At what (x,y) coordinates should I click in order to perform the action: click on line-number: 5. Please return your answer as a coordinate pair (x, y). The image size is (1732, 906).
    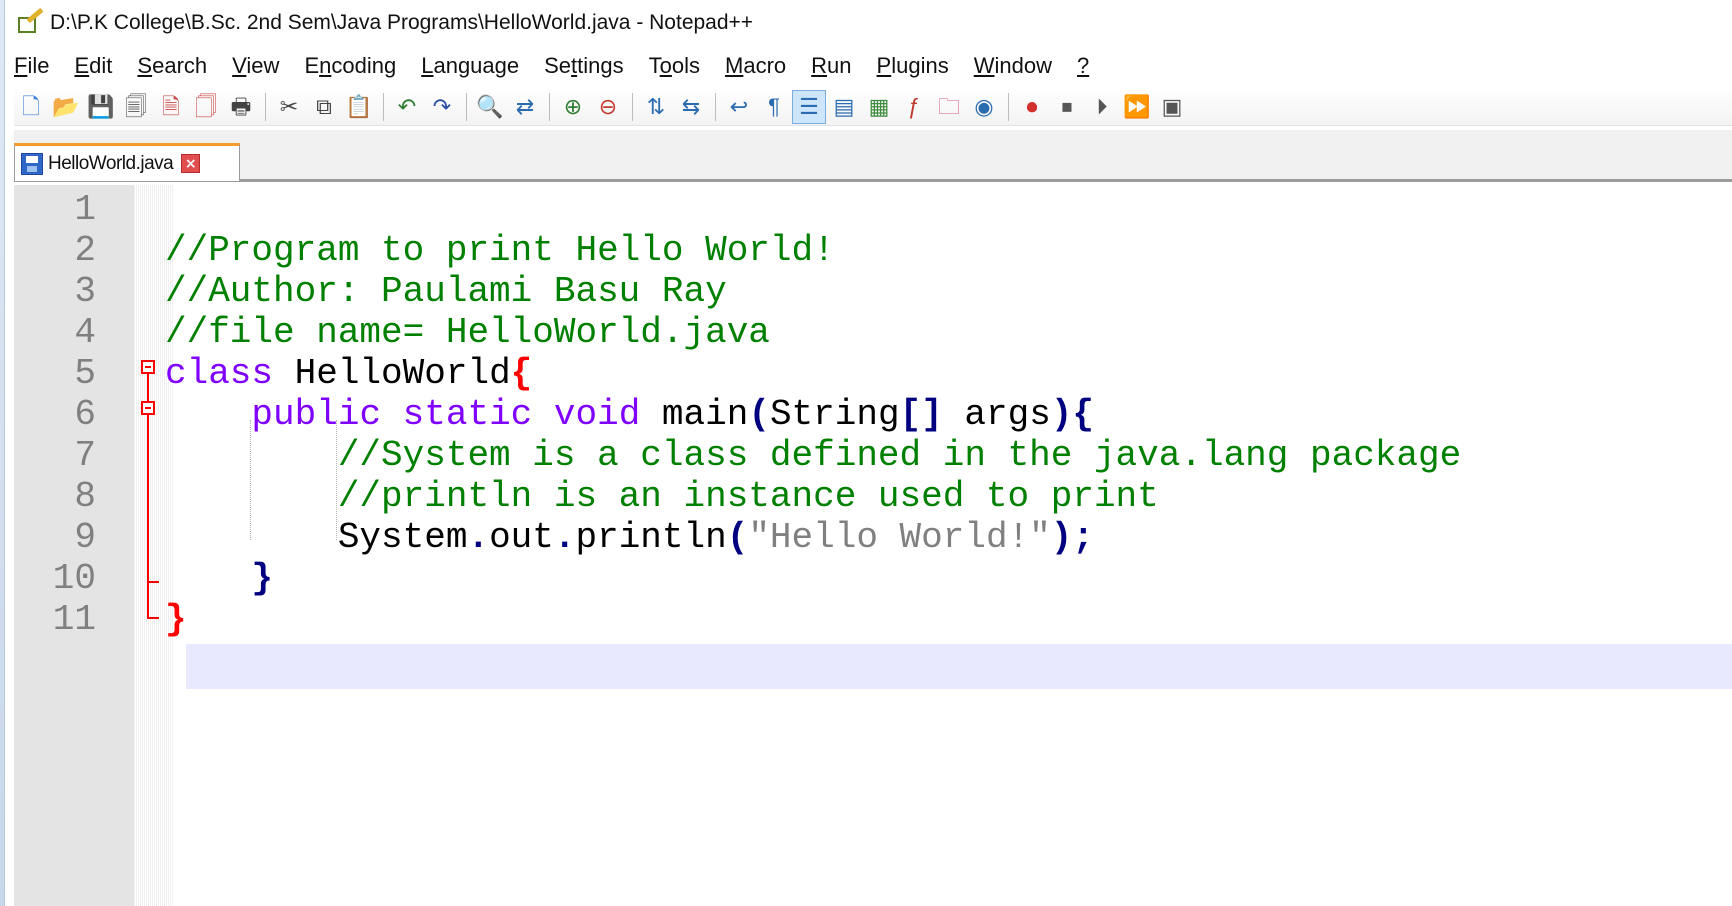
    Looking at the image, I should click on (85, 373).